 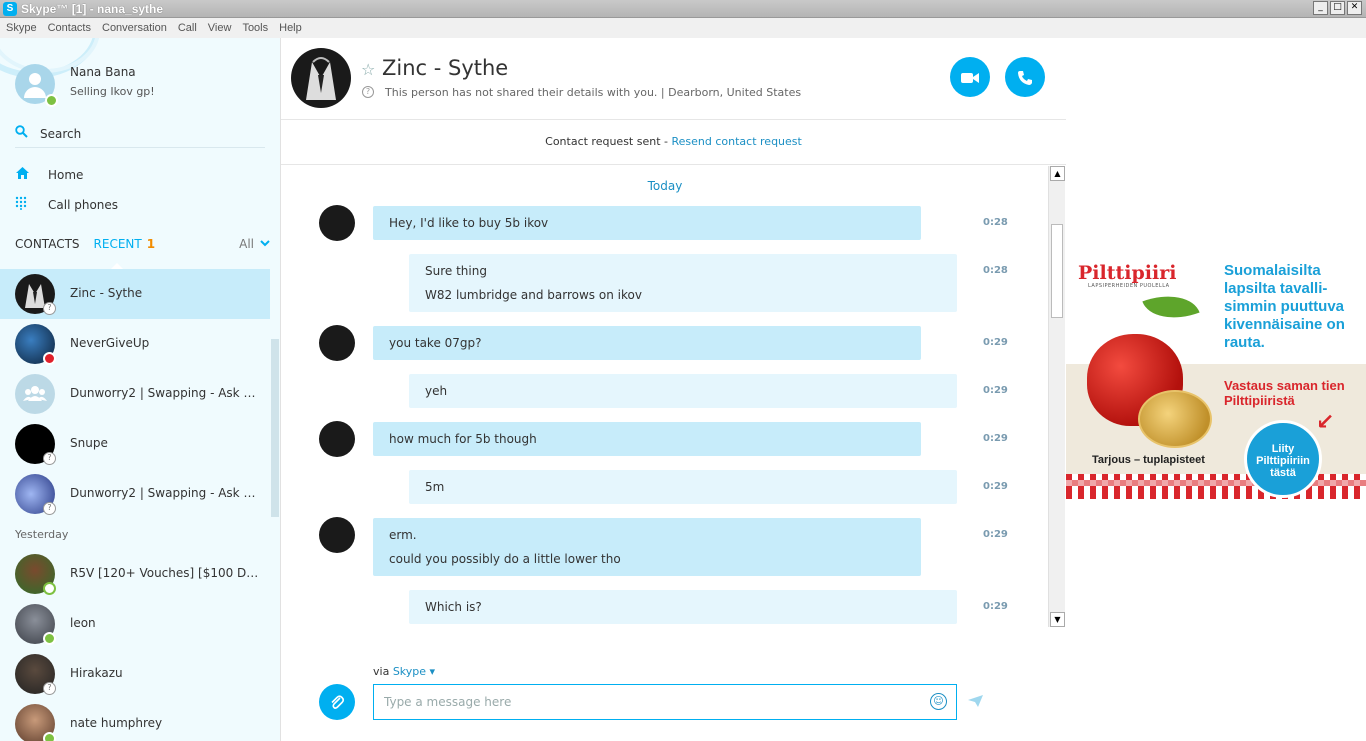 I want to click on ad-answer: Vastaus saman tien Pilttipiiristä, so click(x=1284, y=393).